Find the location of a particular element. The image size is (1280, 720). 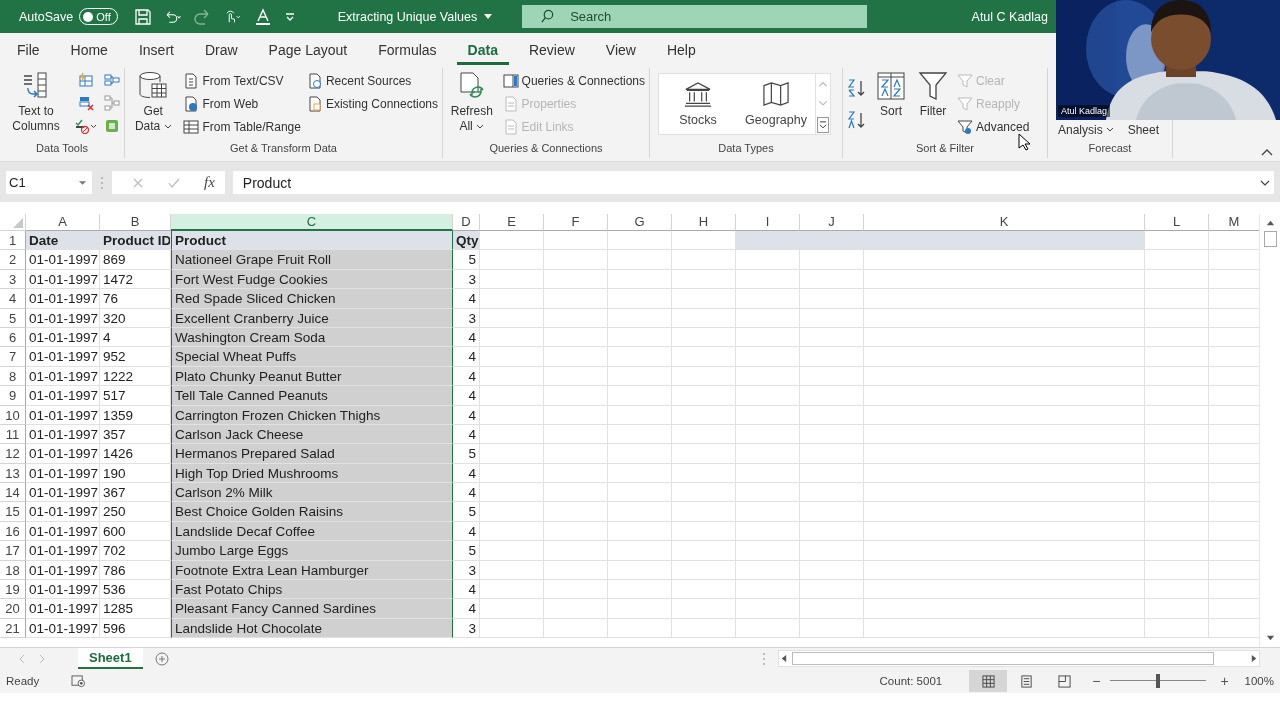

row-header: 1 is located at coordinates (13, 241).